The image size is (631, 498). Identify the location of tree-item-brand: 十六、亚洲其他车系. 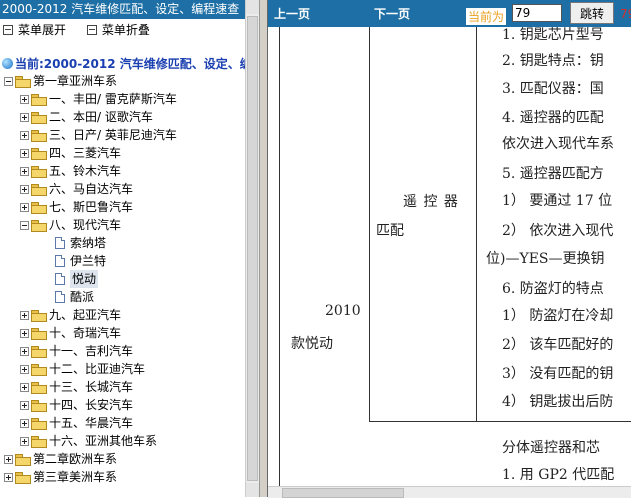
(88, 441).